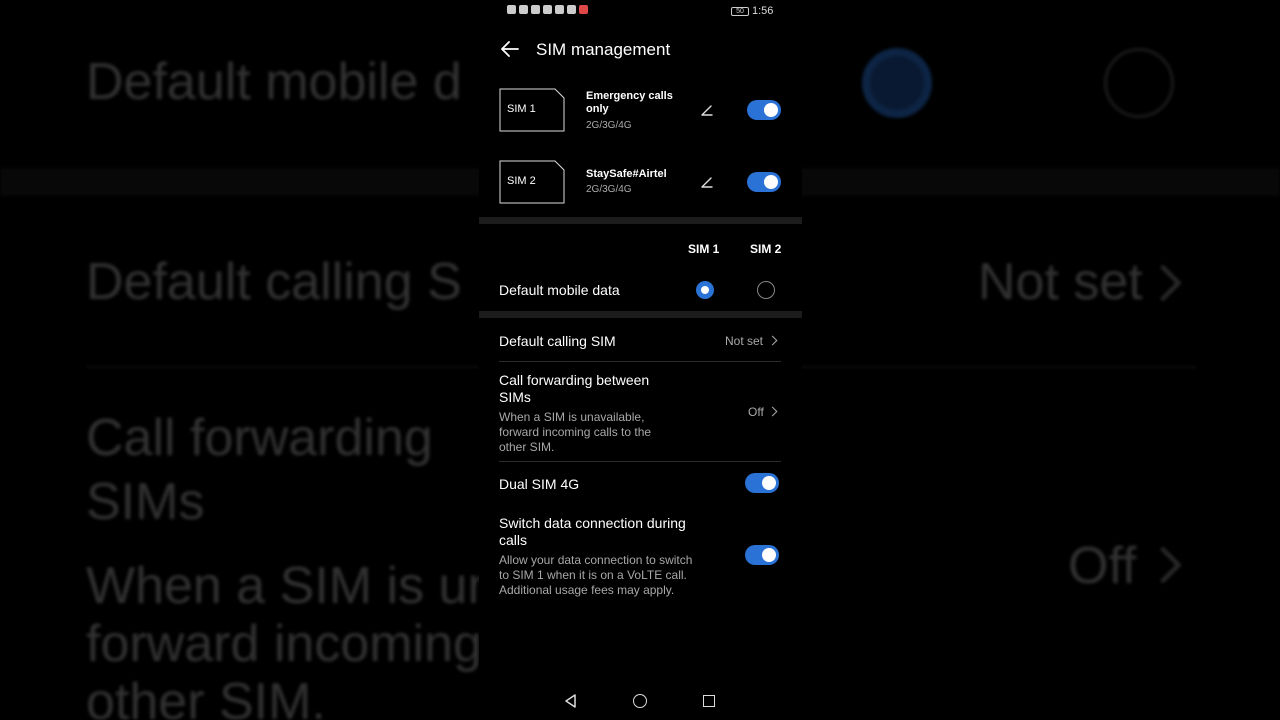 This screenshot has width=1280, height=720. I want to click on app-header: SIM management, so click(640, 50).